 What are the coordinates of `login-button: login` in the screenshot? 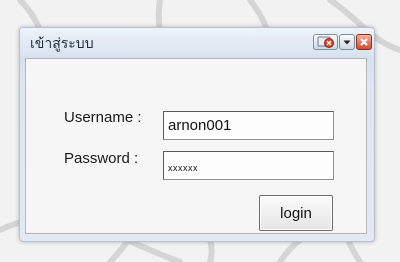 It's located at (296, 213).